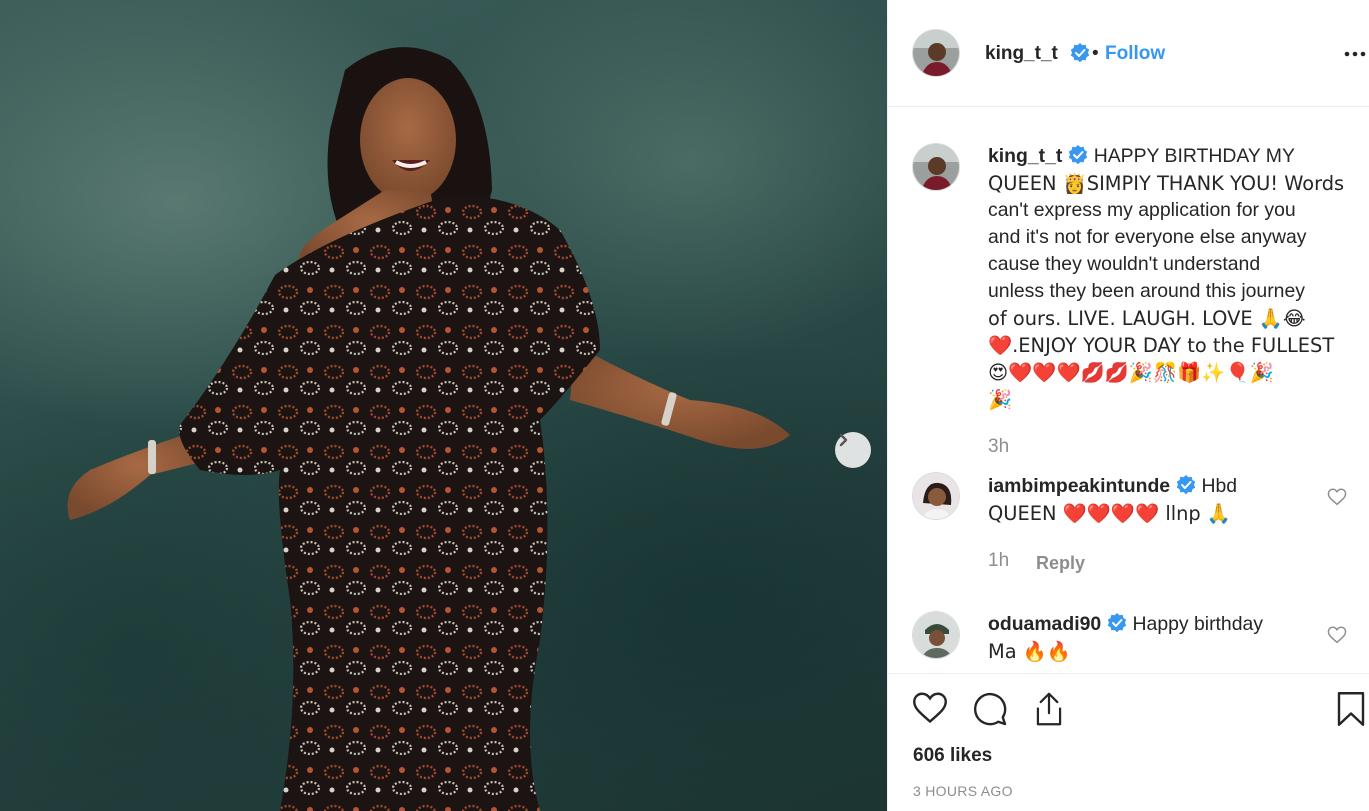  What do you see at coordinates (963, 791) in the screenshot?
I see `post-timestamp: 3 HOURS AGO` at bounding box center [963, 791].